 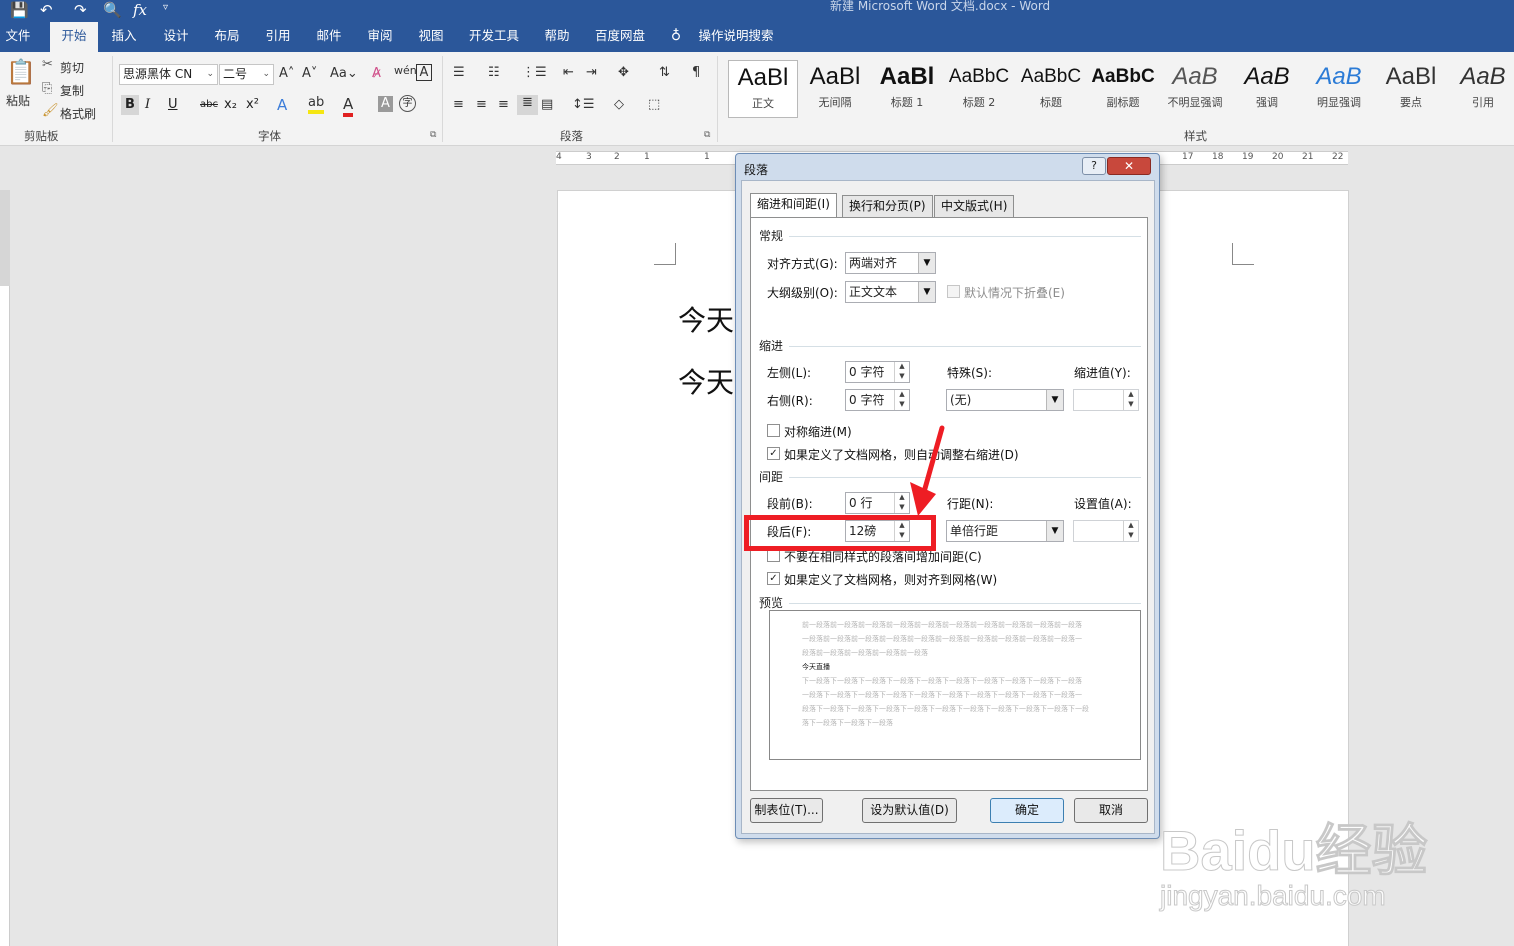 What do you see at coordinates (47, 88) in the screenshot?
I see `copy-icon: ⎘` at bounding box center [47, 88].